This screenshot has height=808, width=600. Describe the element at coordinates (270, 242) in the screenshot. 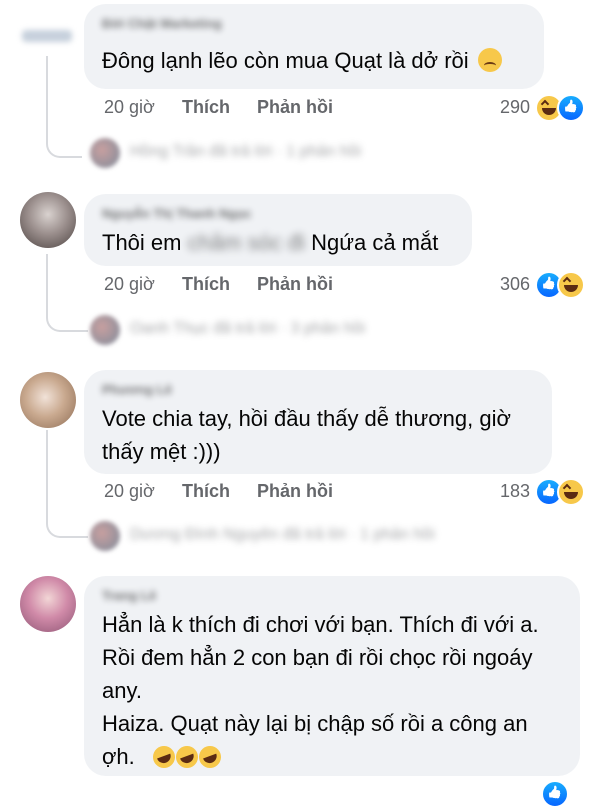

I see `comment-text: Thôi em chăm sóc đi Ngứa cả mắt` at that location.